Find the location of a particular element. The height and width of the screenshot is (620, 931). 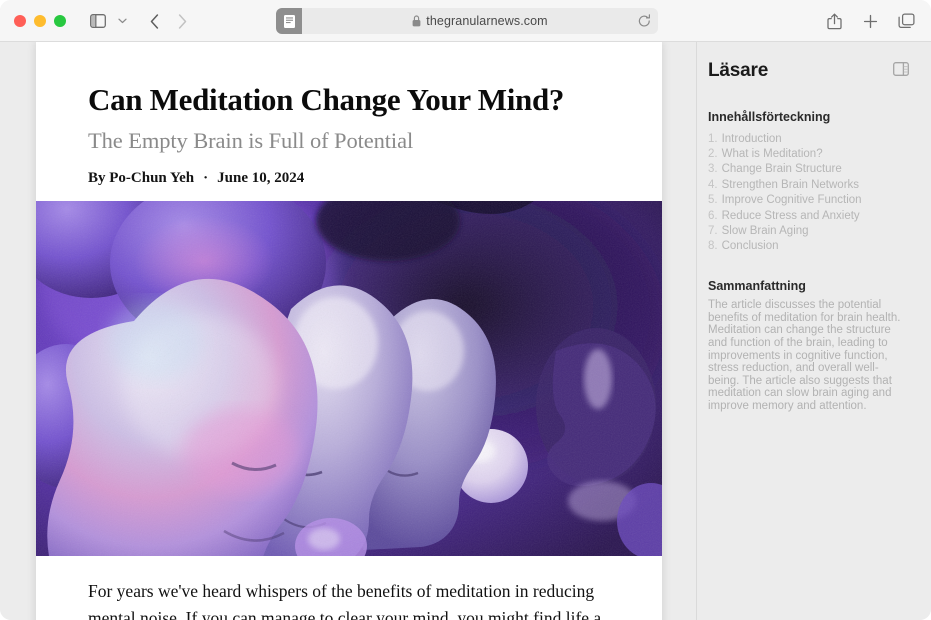

summary-heading: Sammanfattning is located at coordinates (757, 286).